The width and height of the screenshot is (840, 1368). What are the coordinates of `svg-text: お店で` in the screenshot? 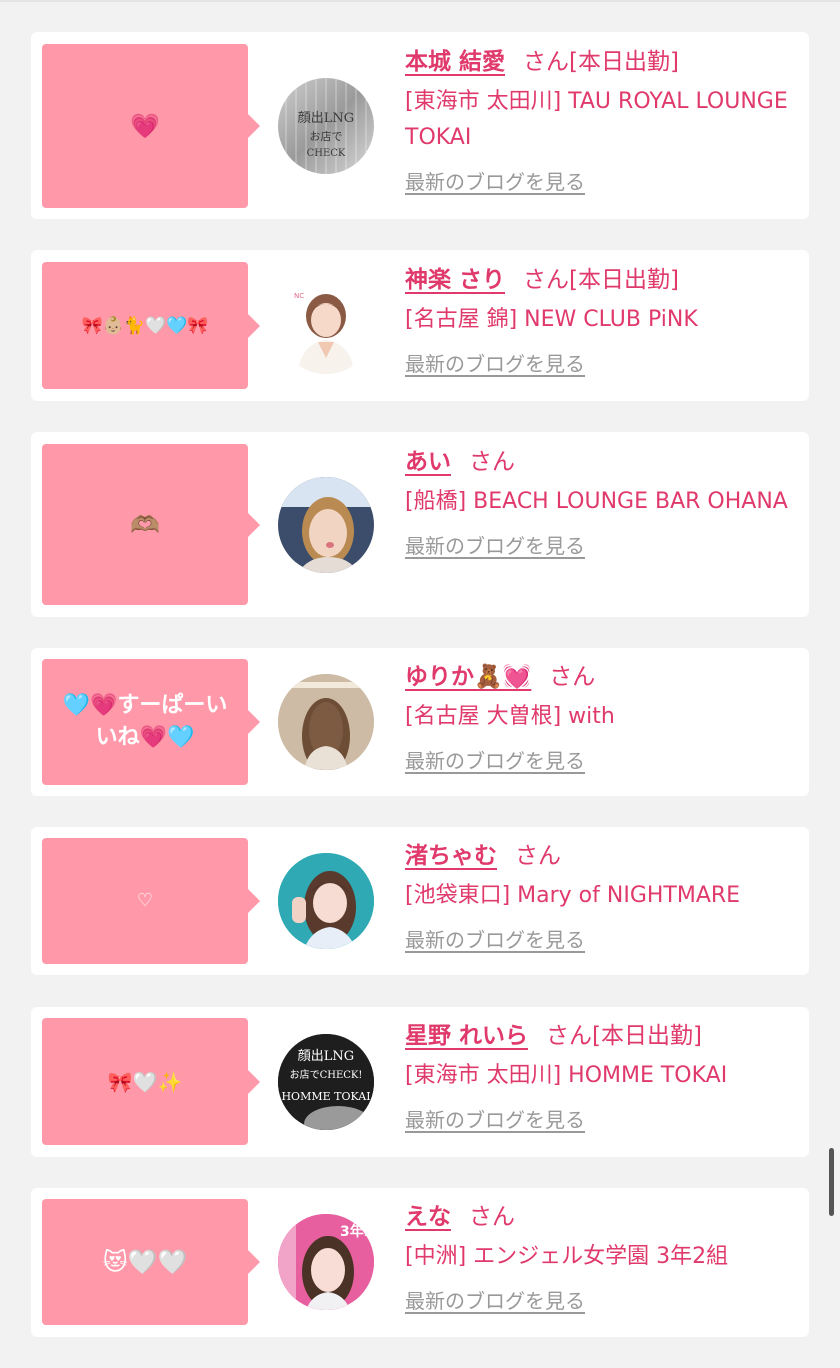 It's located at (326, 136).